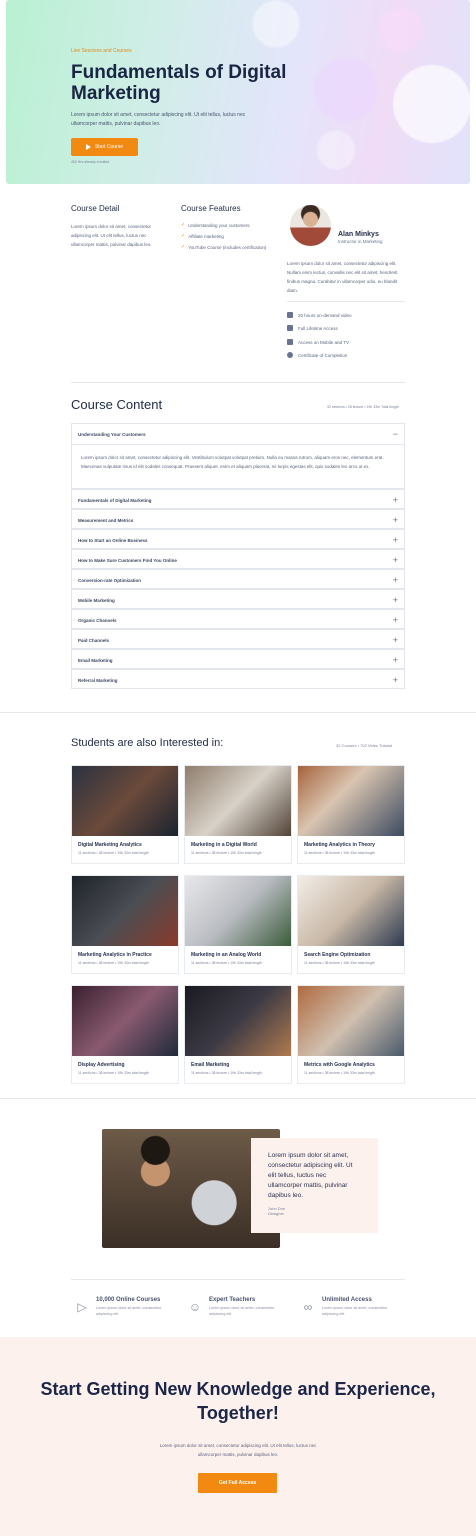 This screenshot has width=476, height=1536. I want to click on accordion-label: Fundamentals of Digital Marketing, so click(115, 500).